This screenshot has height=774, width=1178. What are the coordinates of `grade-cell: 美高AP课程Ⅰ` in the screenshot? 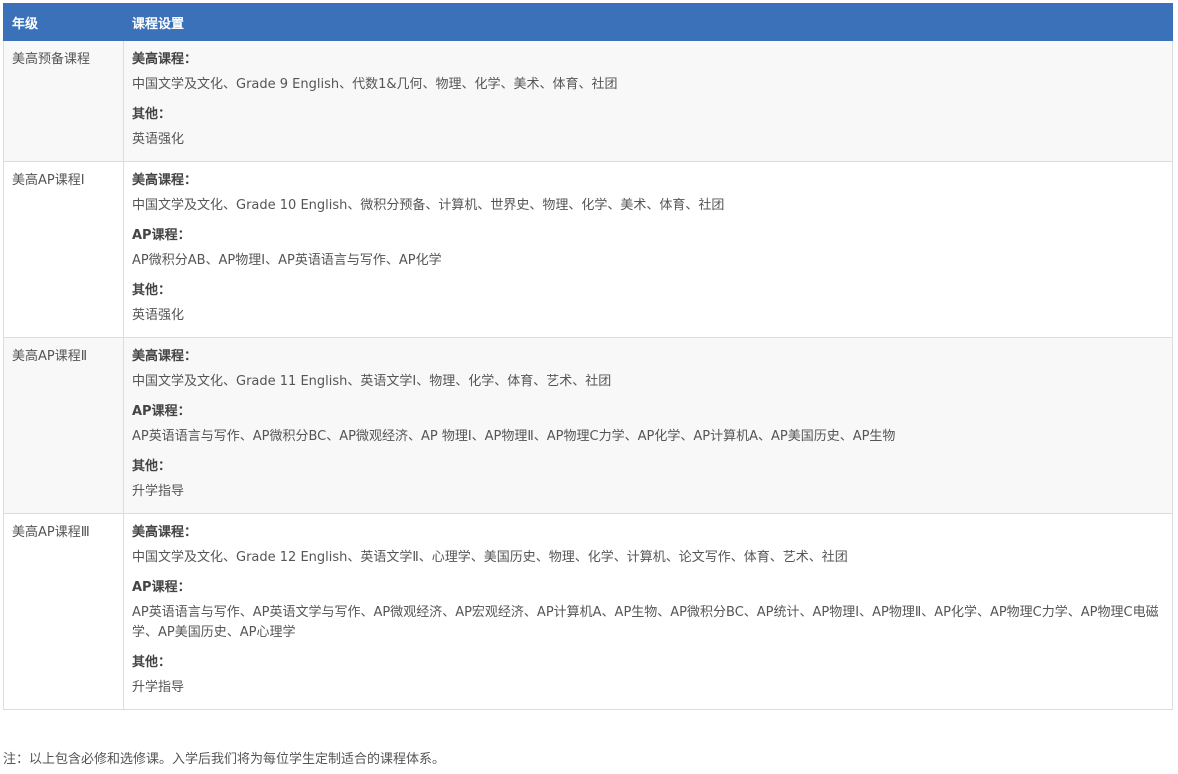 It's located at (63, 249).